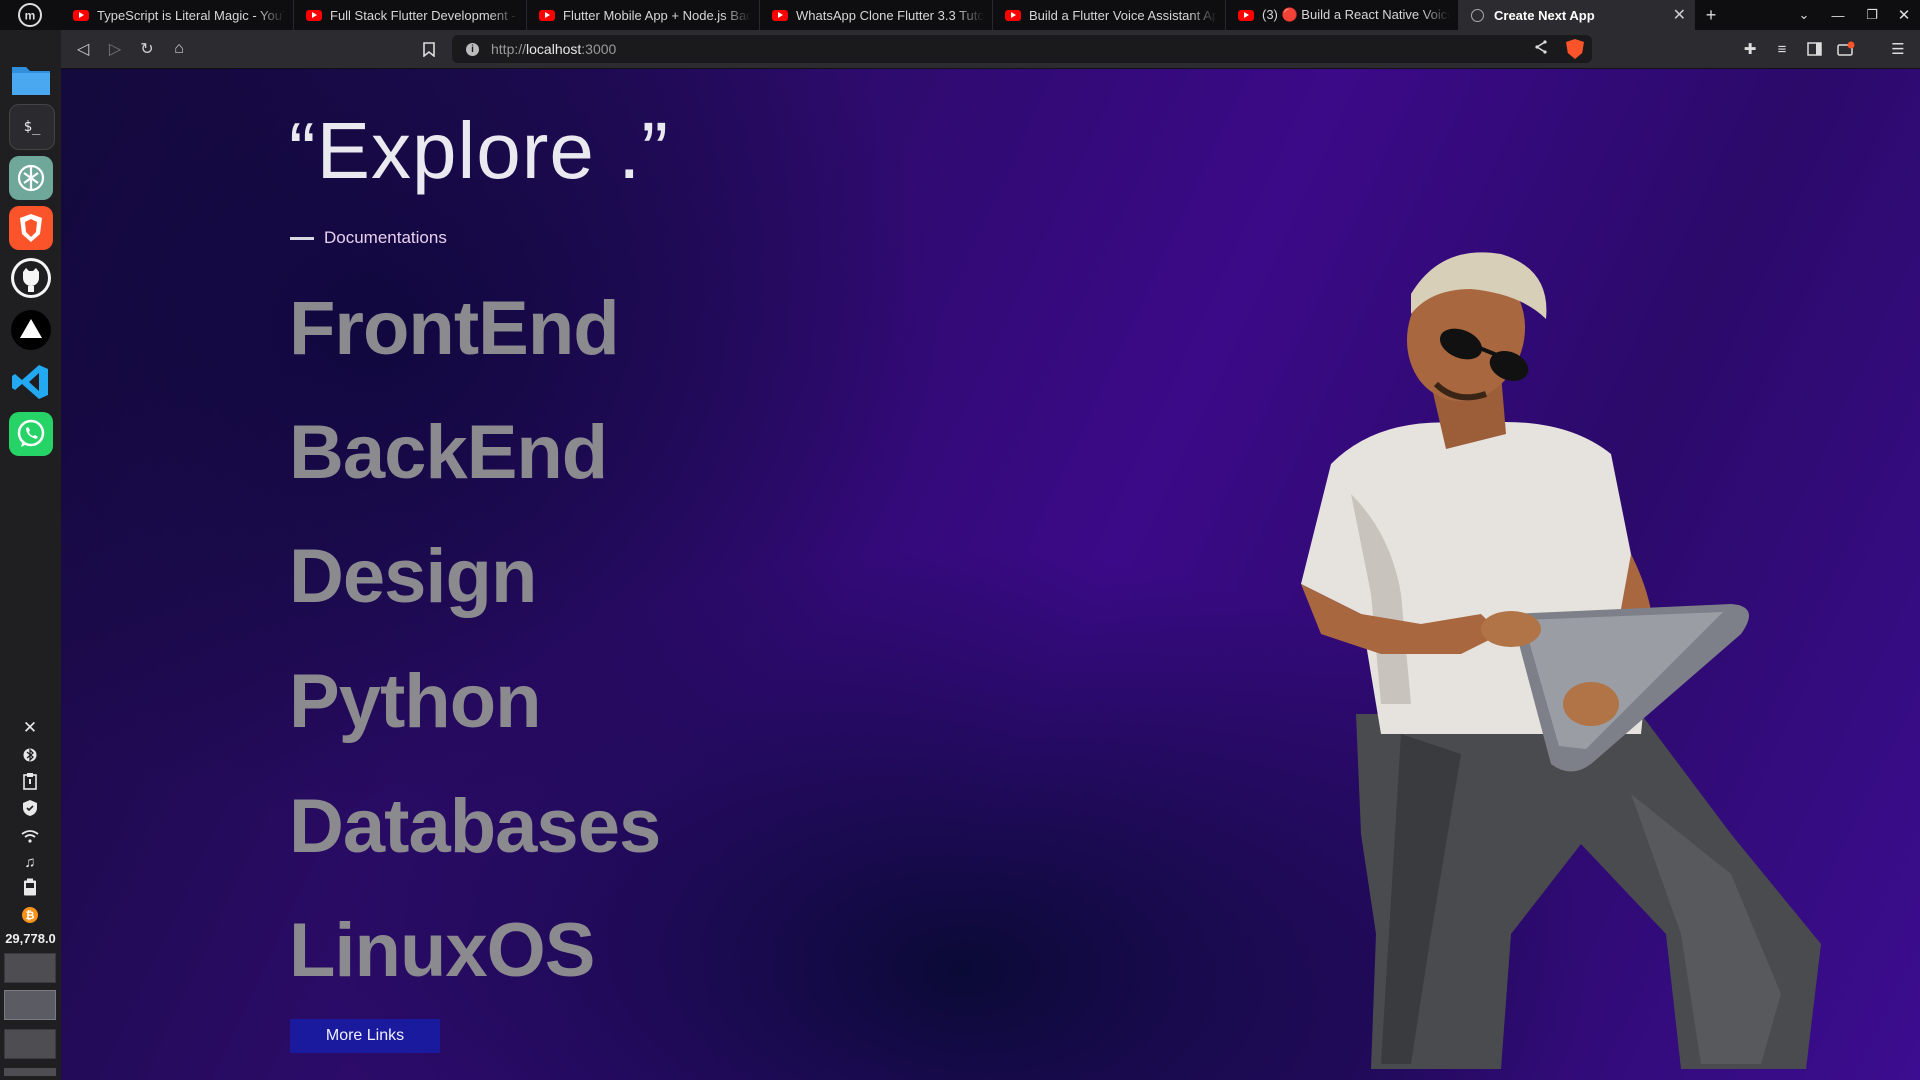 The width and height of the screenshot is (1920, 1080). What do you see at coordinates (1846, 49) in the screenshot?
I see `wallet-icon` at bounding box center [1846, 49].